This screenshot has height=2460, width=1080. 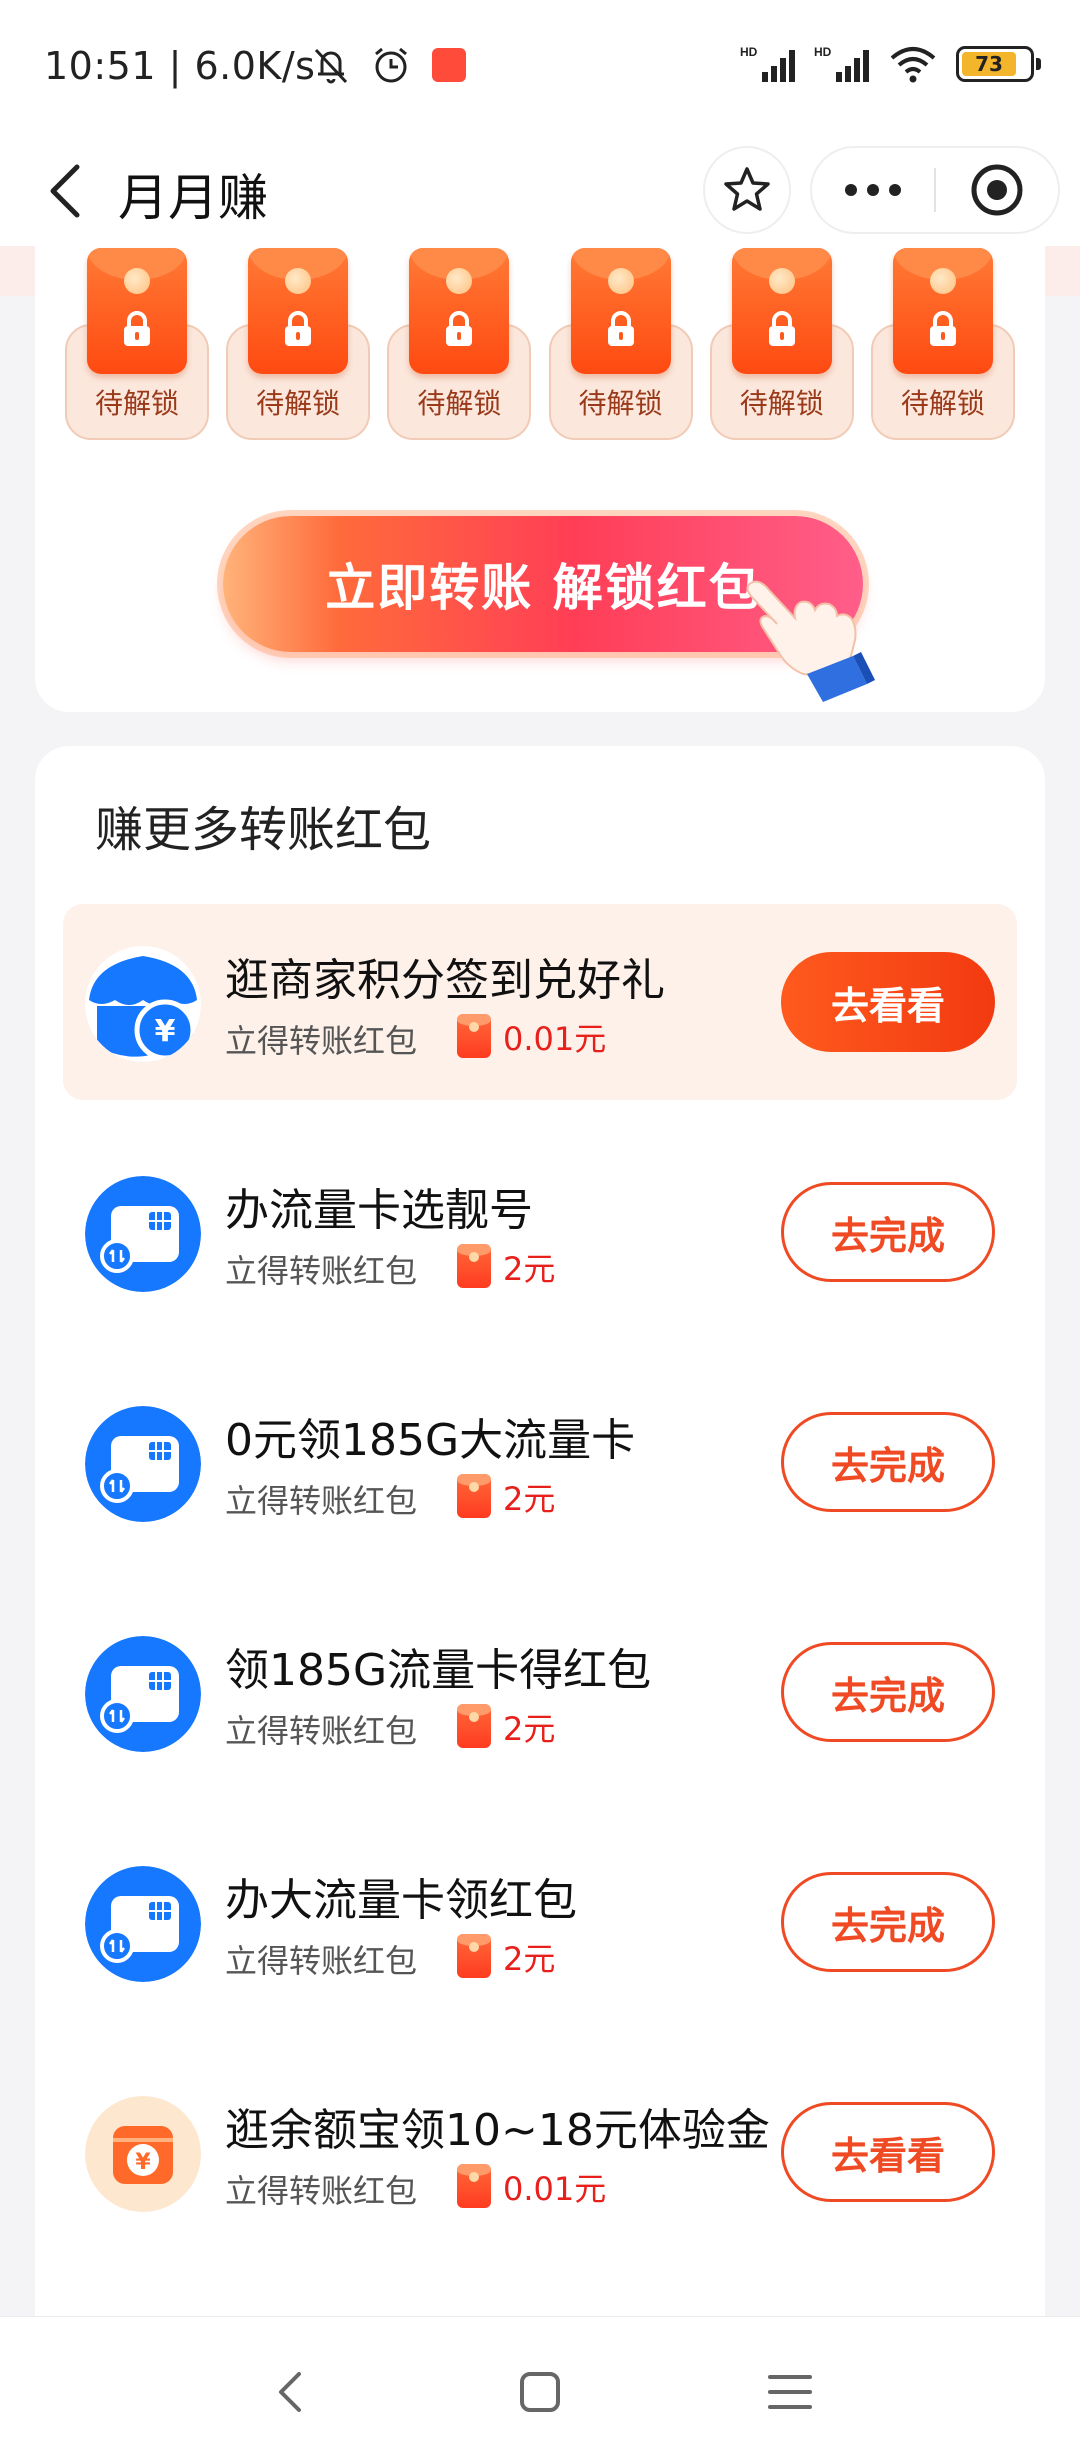 I want to click on close-button, so click(x=997, y=190).